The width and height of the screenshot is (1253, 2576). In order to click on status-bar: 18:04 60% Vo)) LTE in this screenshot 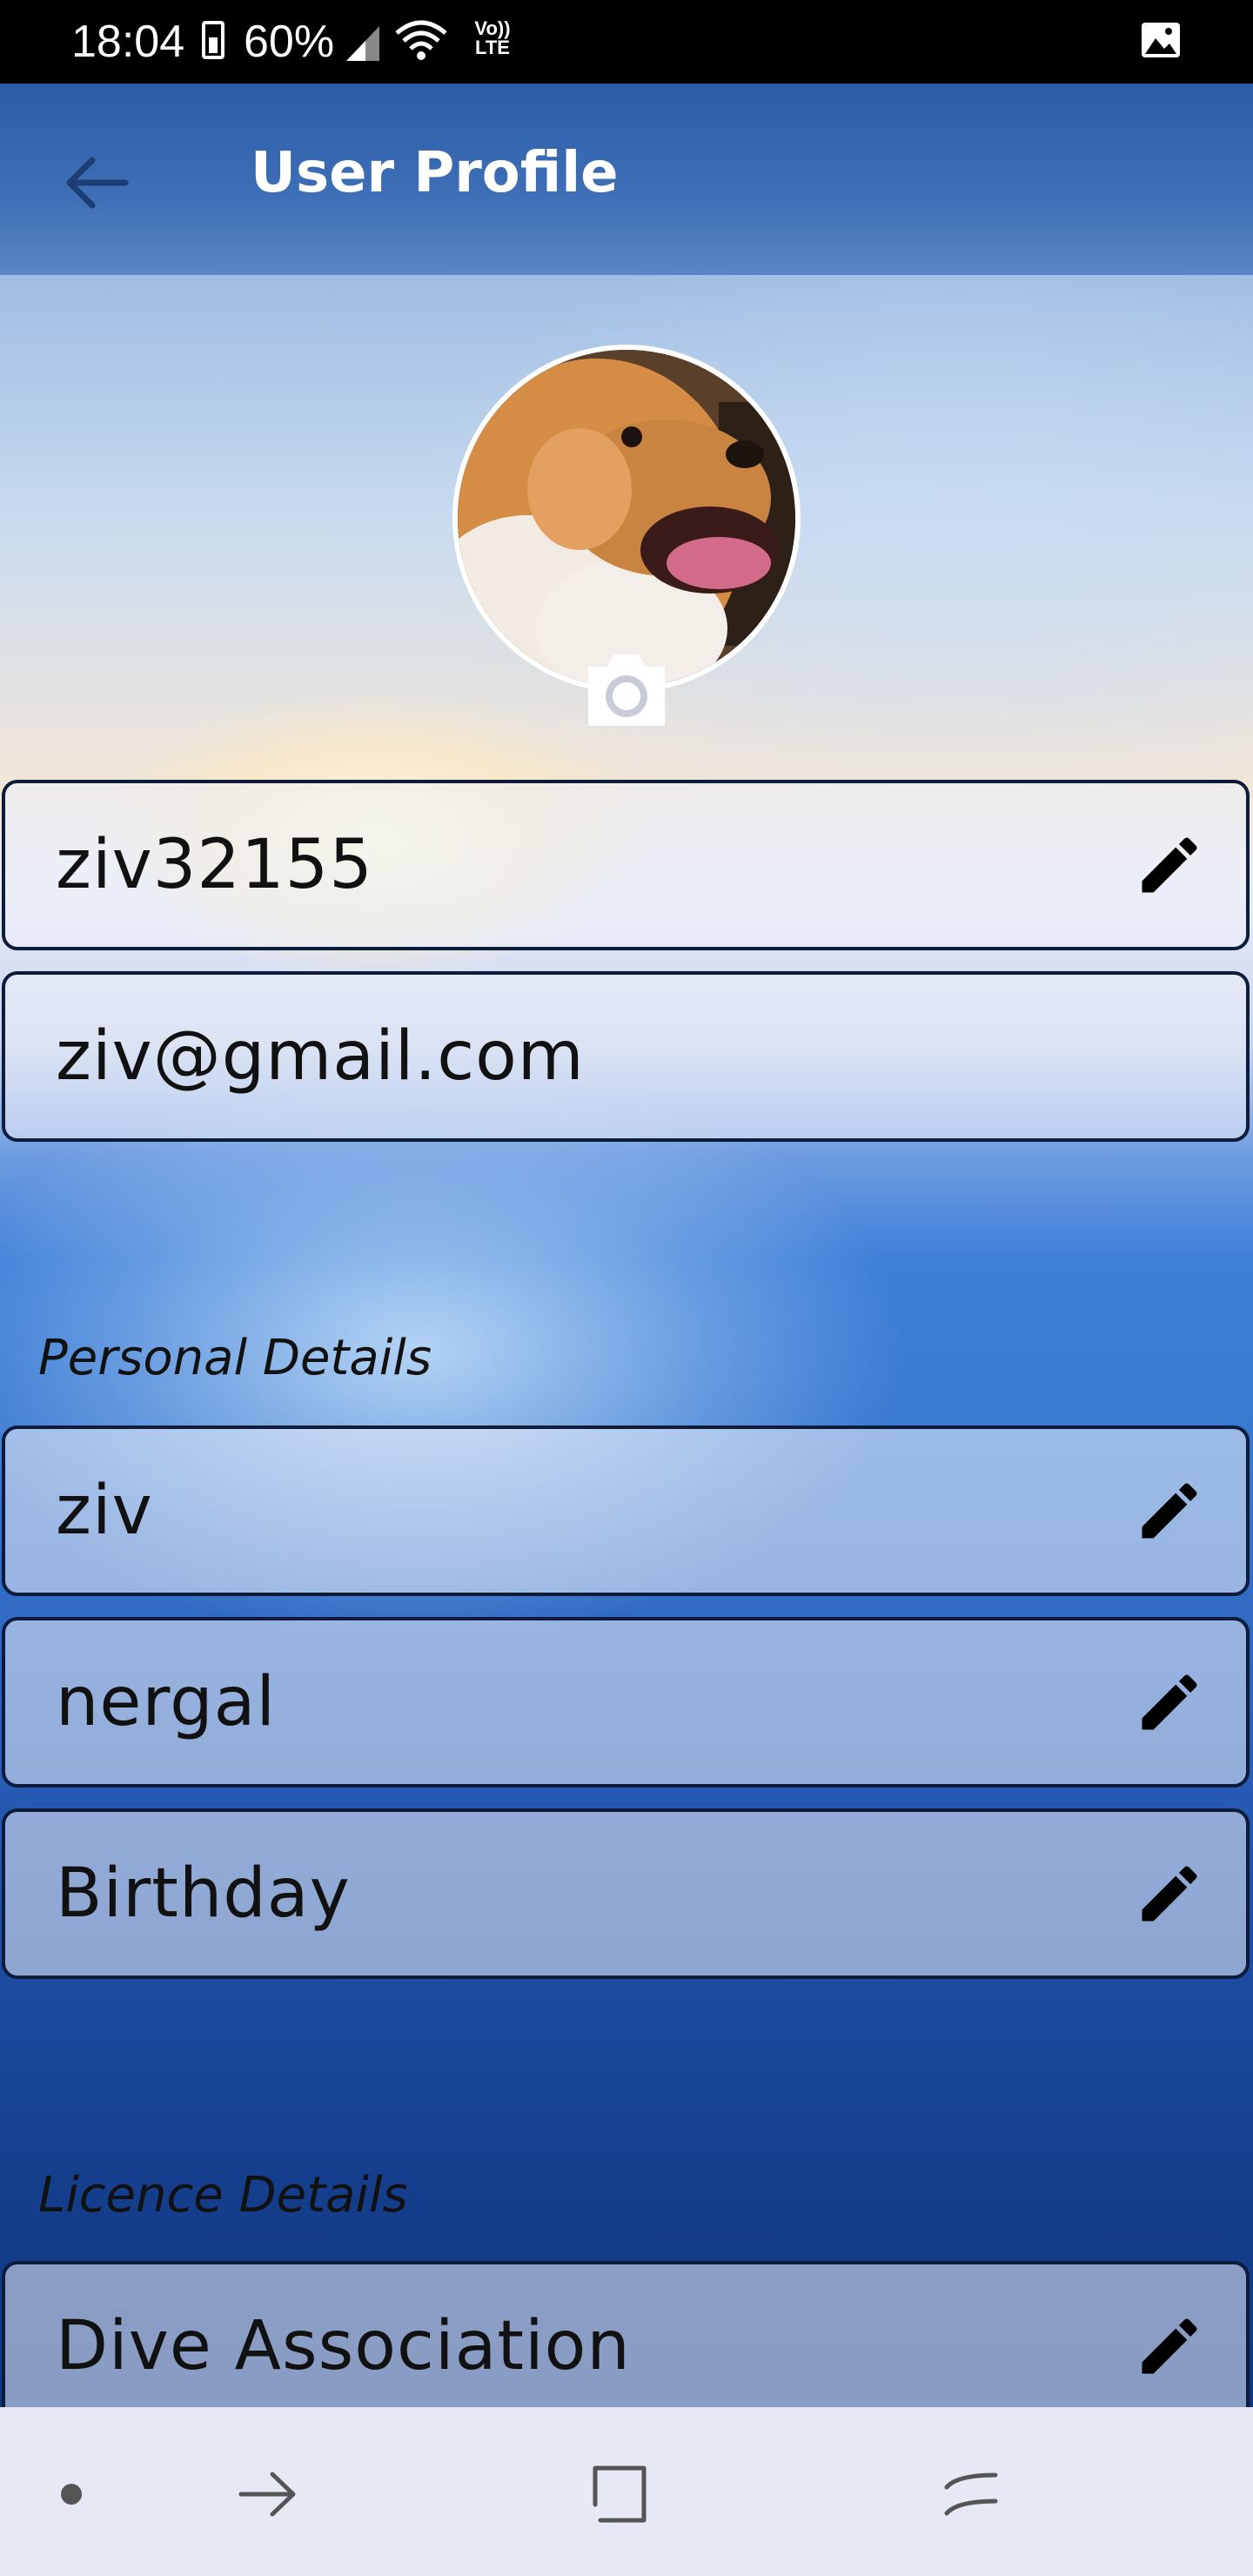, I will do `click(626, 42)`.